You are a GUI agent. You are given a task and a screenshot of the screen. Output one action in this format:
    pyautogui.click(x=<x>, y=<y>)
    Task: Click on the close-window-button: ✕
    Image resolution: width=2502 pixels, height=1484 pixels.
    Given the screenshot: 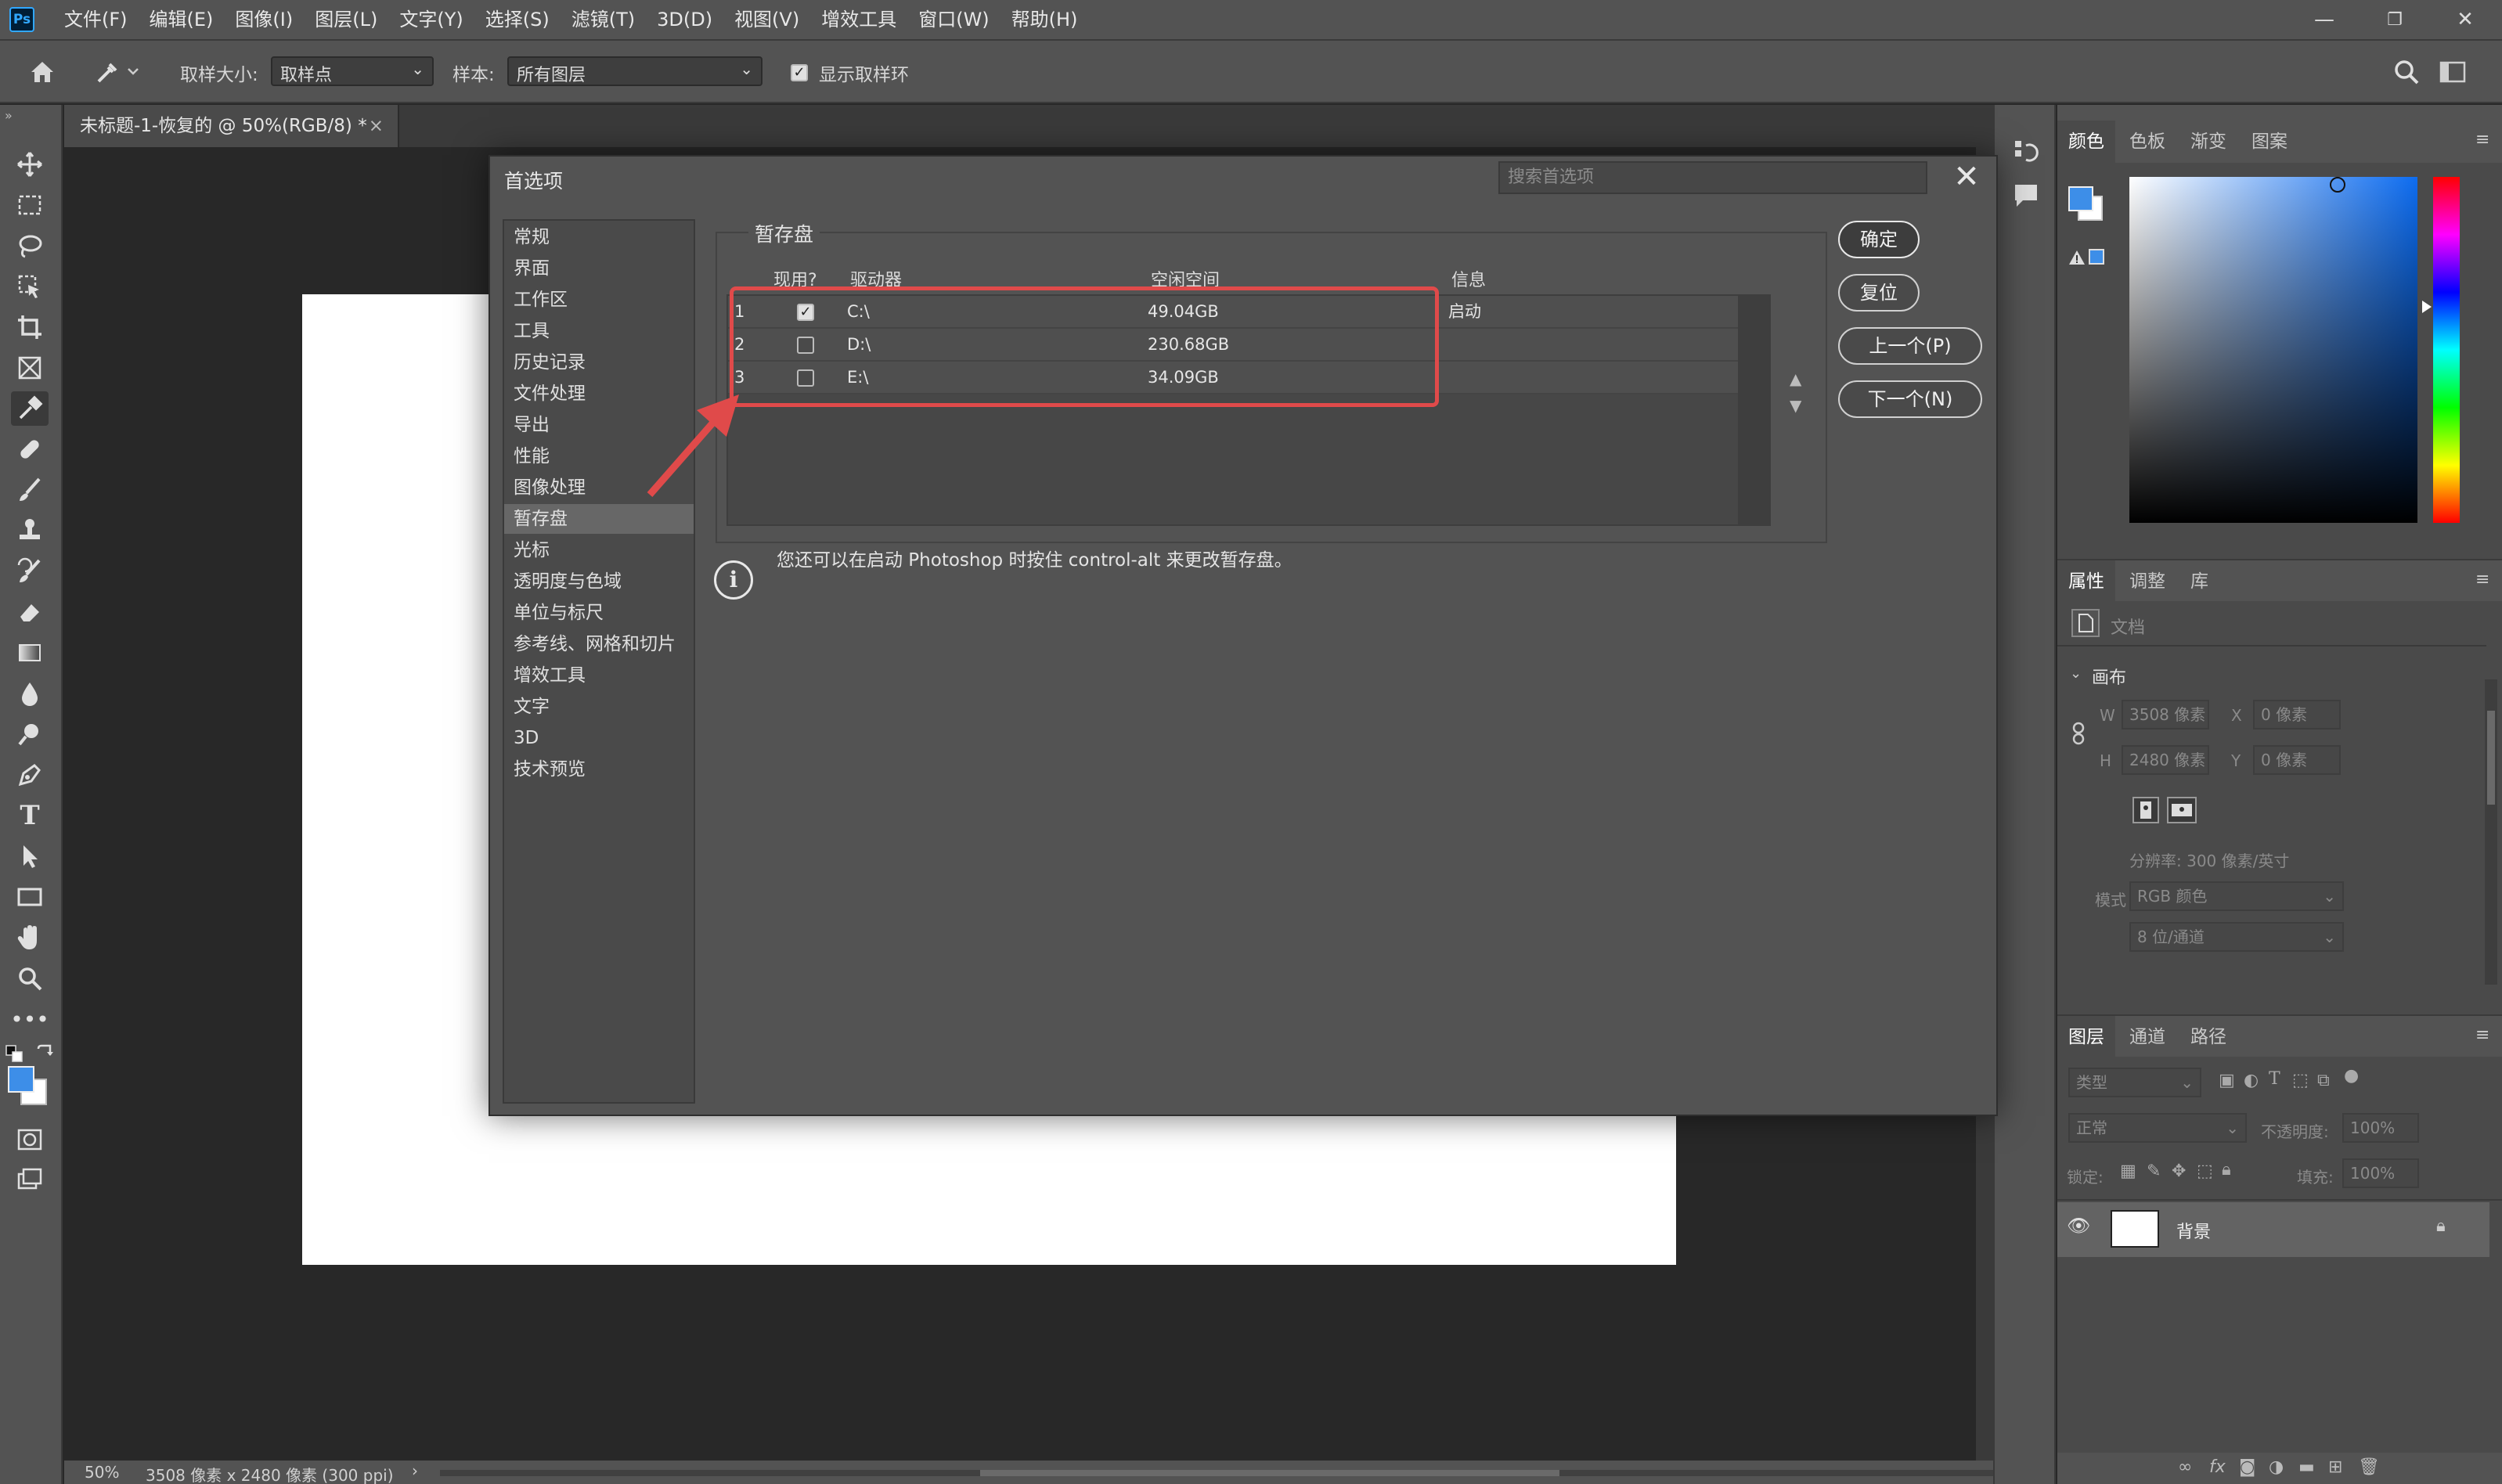 What is the action you would take?
    pyautogui.click(x=2465, y=19)
    